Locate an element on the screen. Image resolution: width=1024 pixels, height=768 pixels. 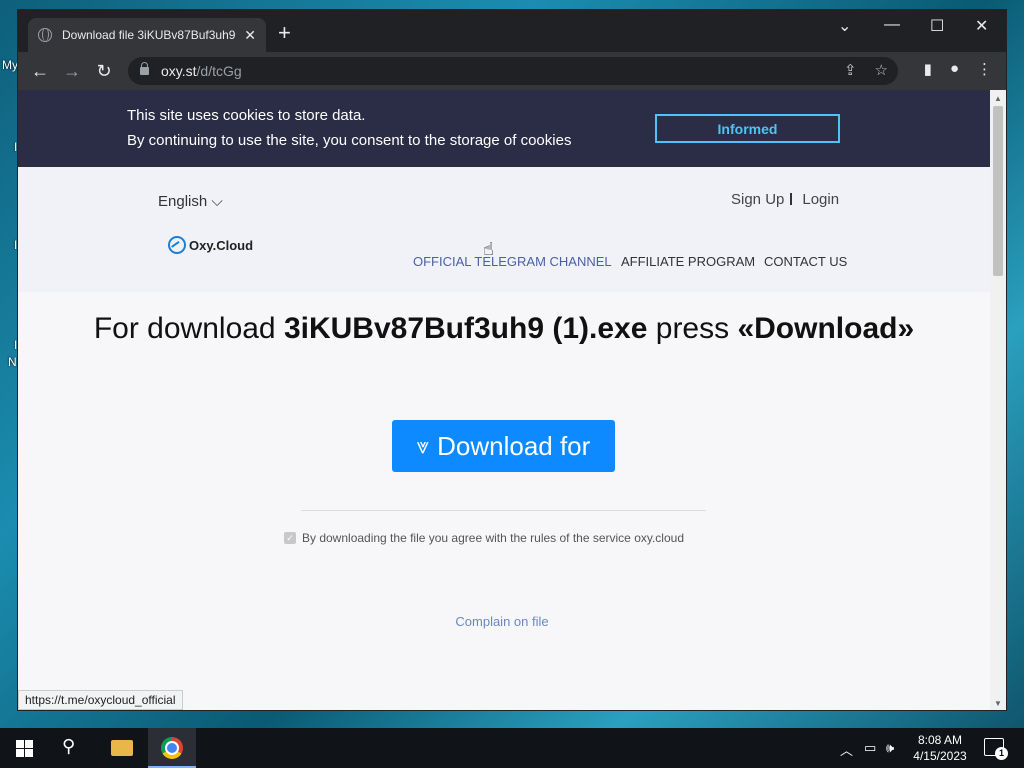
reload-button: ↻ is located at coordinates (104, 71).